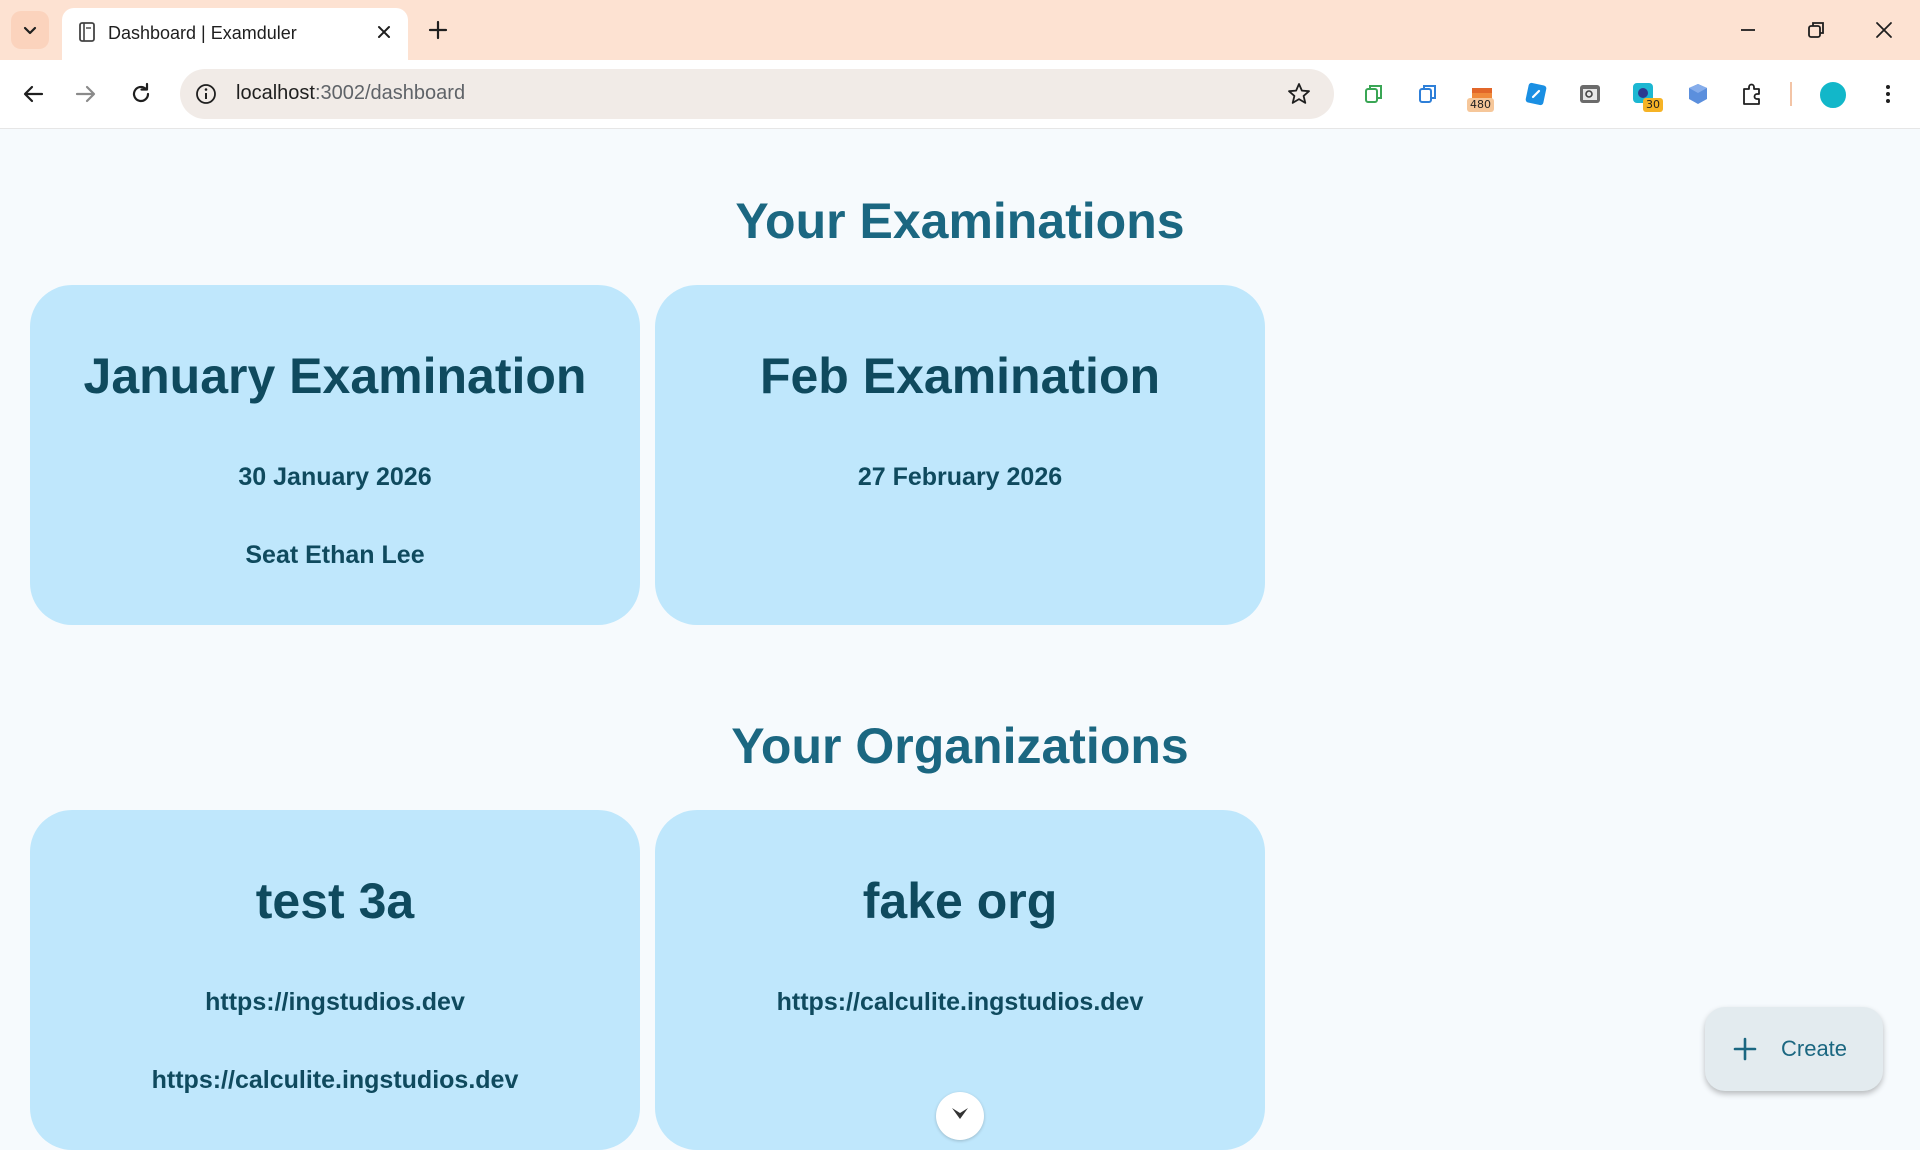 The height and width of the screenshot is (1150, 1920). Describe the element at coordinates (1480, 105) in the screenshot. I see `extension-badge: 480` at that location.